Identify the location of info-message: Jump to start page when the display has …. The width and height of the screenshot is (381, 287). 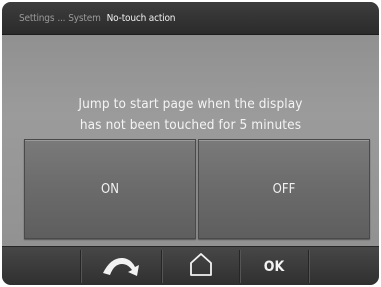
(190, 115).